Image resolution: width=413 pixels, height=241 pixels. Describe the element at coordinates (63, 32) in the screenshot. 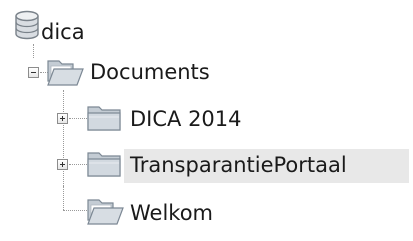

I see `tree-node-dica-label: dica` at that location.